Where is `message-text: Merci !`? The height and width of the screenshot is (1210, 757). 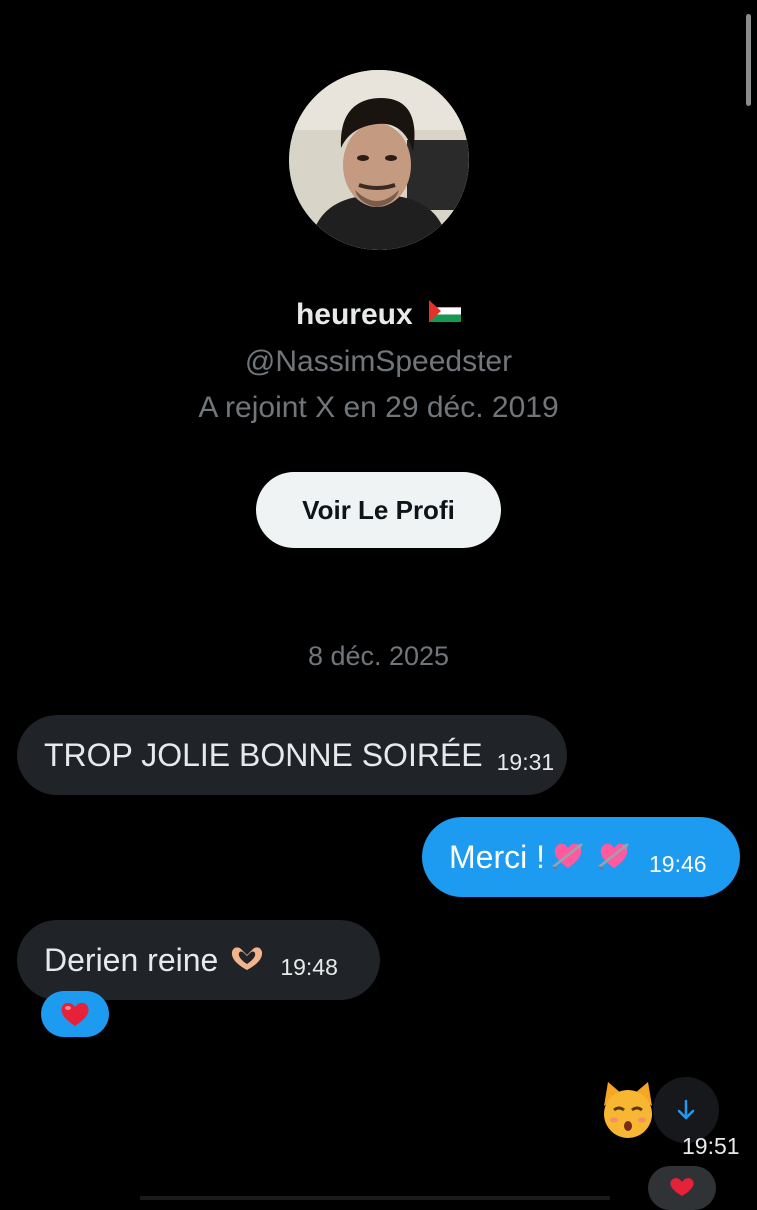
message-text: Merci ! is located at coordinates (497, 856).